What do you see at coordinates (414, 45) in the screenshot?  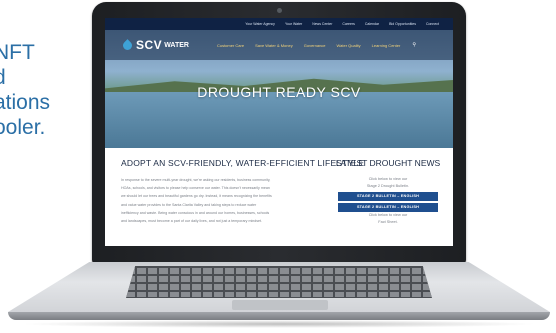 I see `search-icon: ⚲` at bounding box center [414, 45].